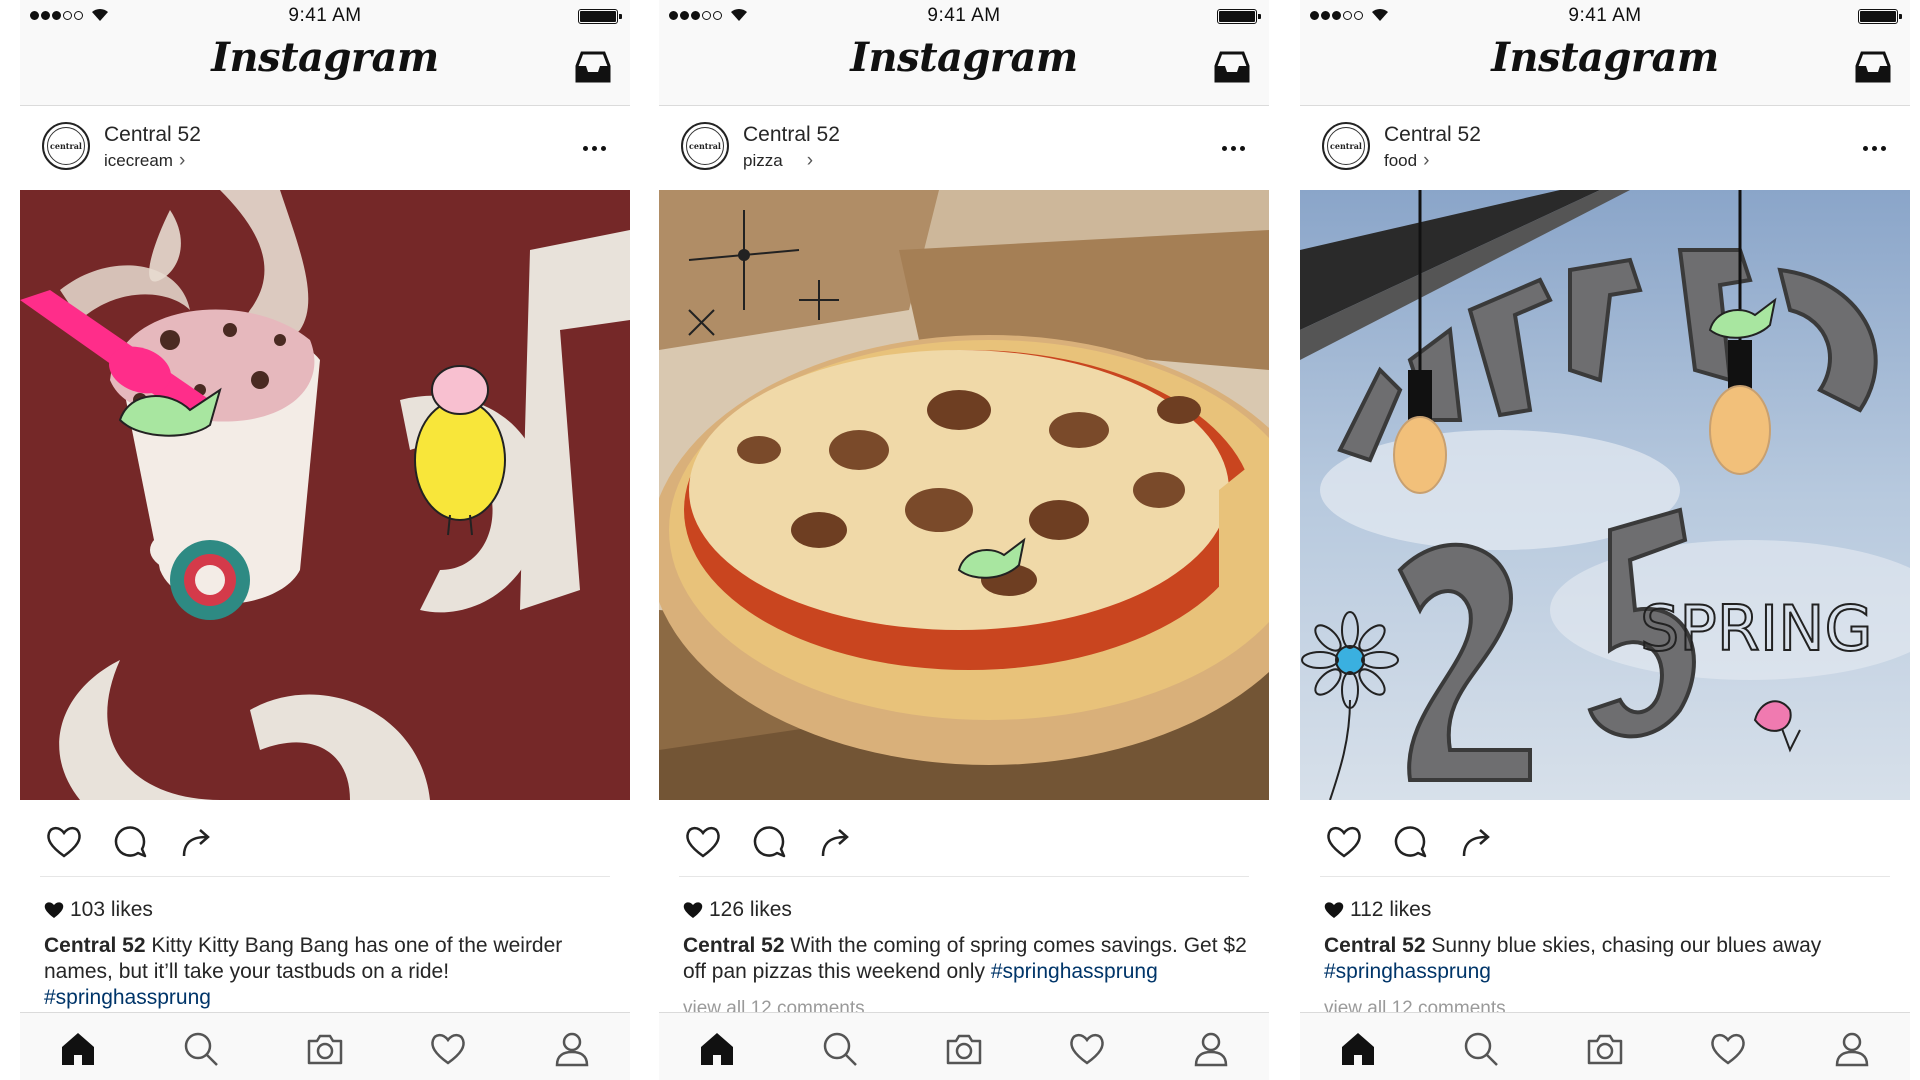 The width and height of the screenshot is (1920, 1080). Describe the element at coordinates (763, 160) in the screenshot. I see `post-location-label: pizza` at that location.